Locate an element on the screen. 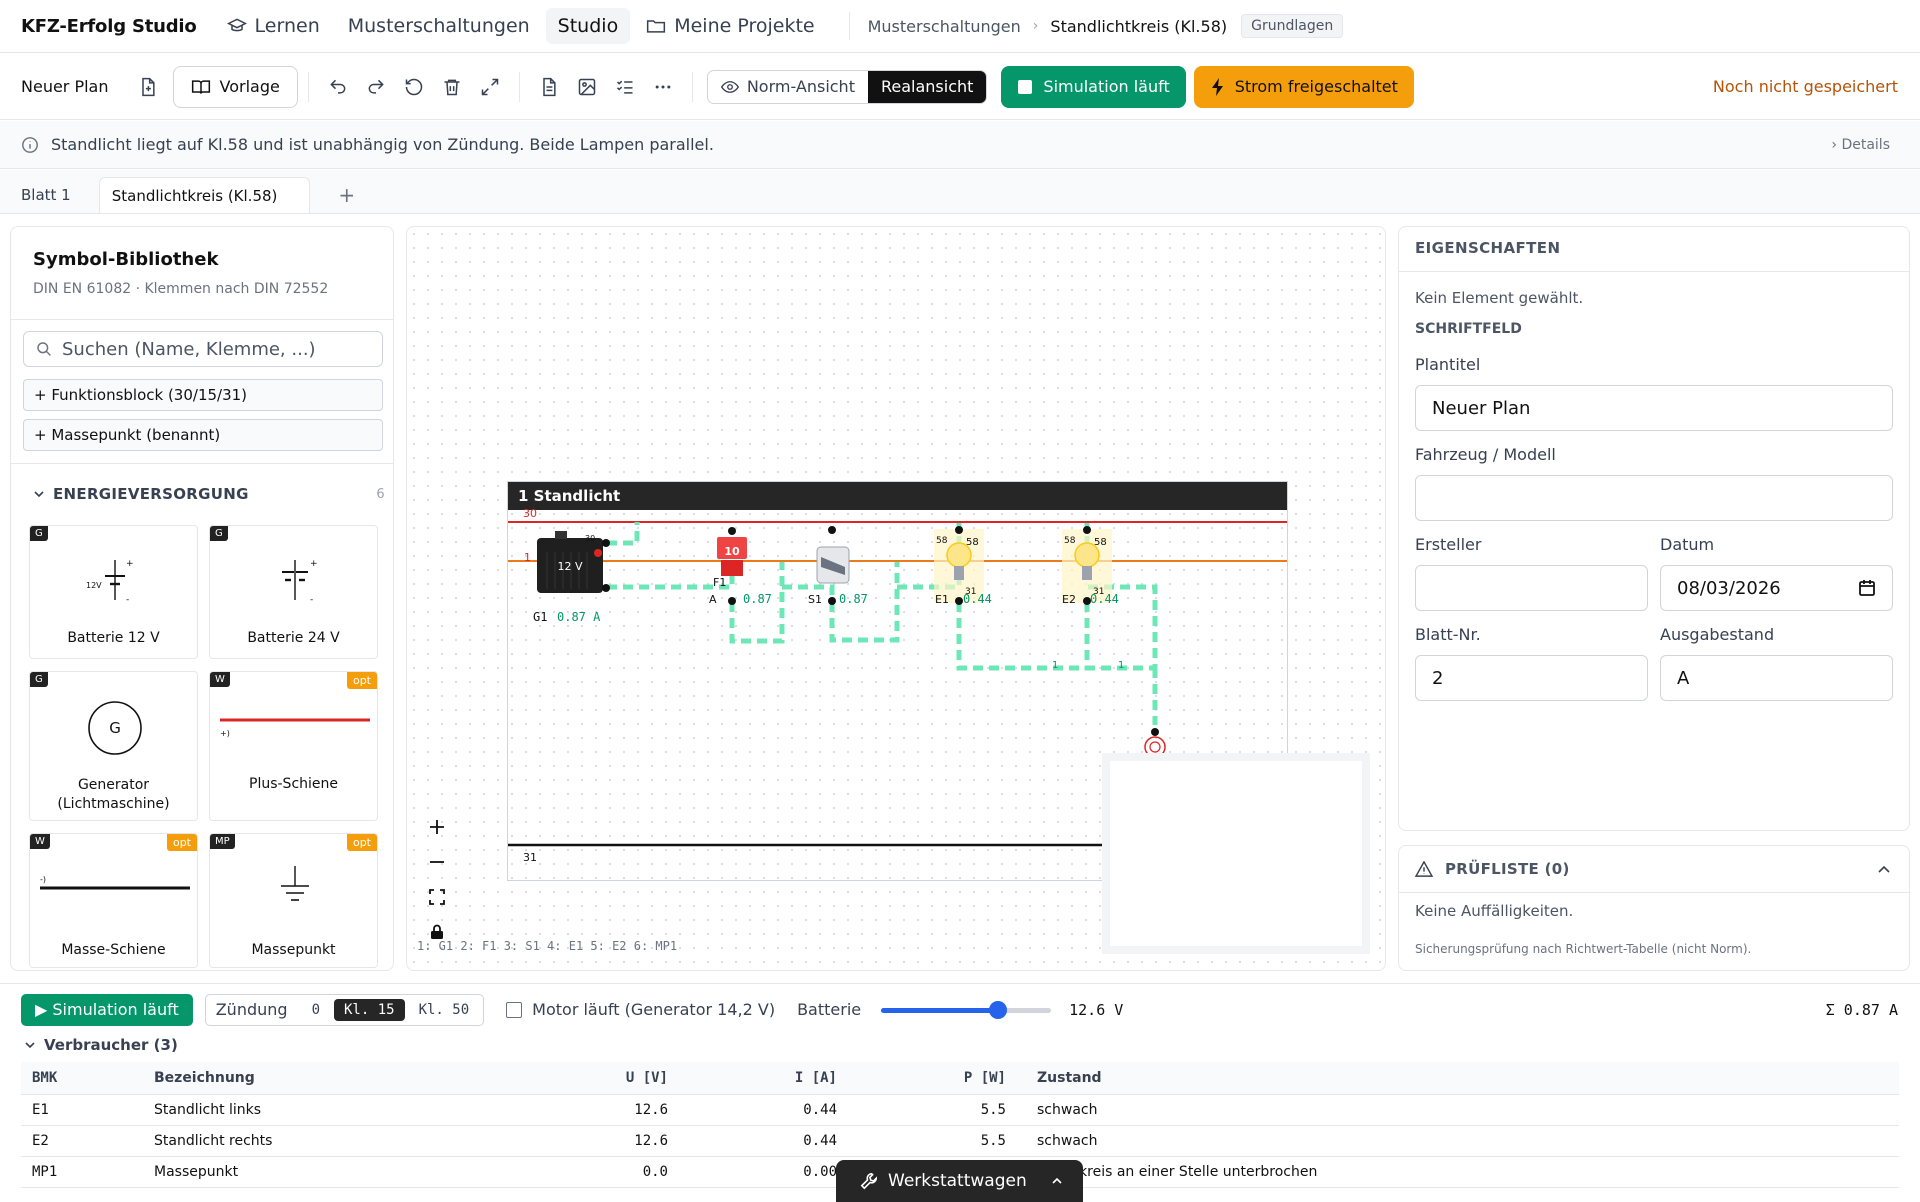 This screenshot has width=1920, height=1202. symbol-card-generator: G G Generator (Lichtmaschine) is located at coordinates (113, 746).